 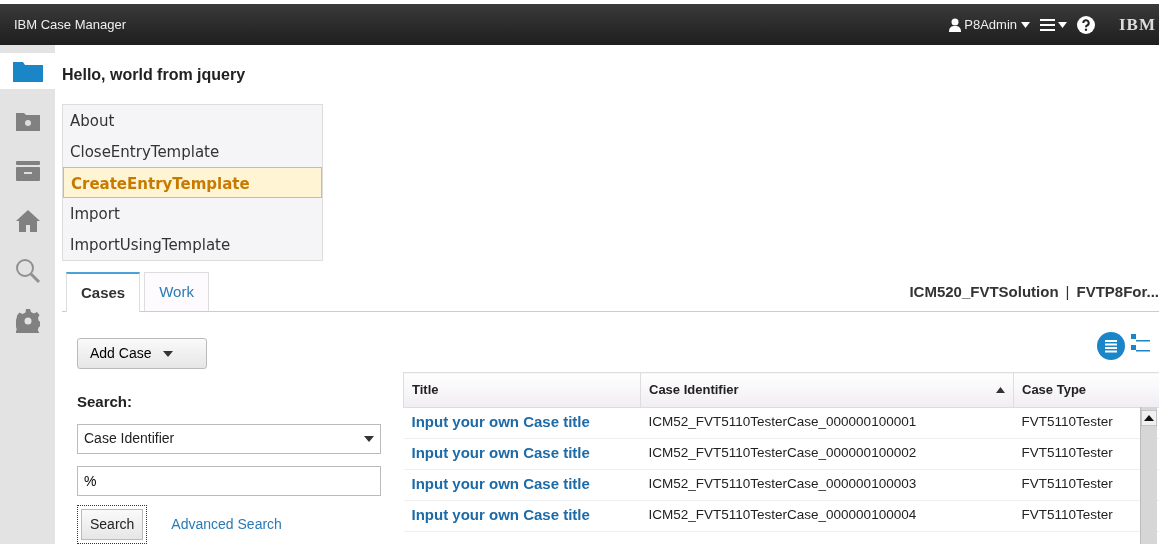 What do you see at coordinates (27, 171) in the screenshot?
I see `tray-icon` at bounding box center [27, 171].